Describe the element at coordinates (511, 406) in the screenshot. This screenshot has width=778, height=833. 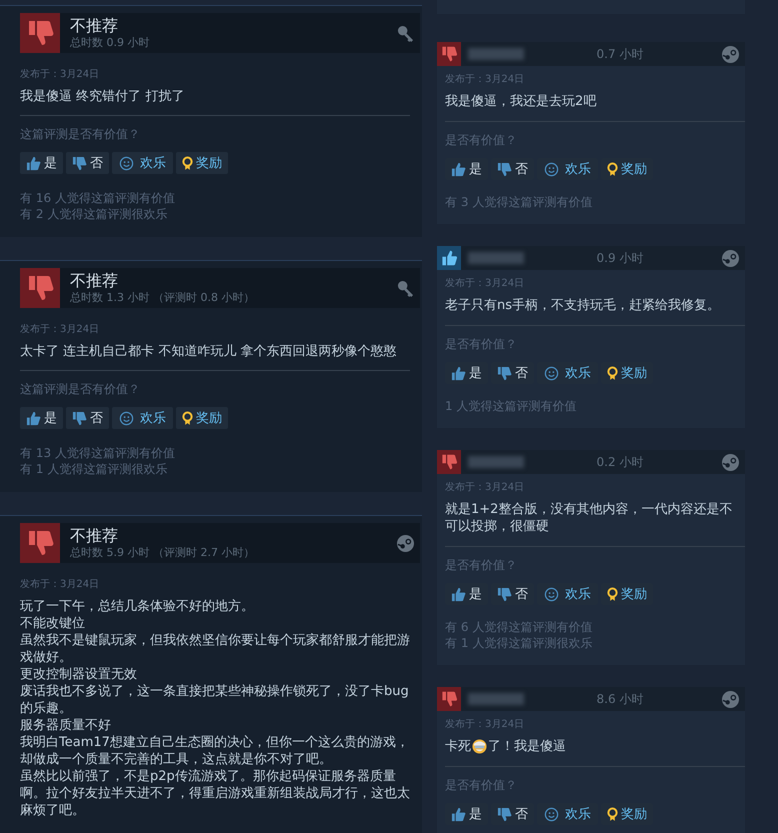
I see `helpful-count: 1 人觉得这篇评测有价值` at that location.